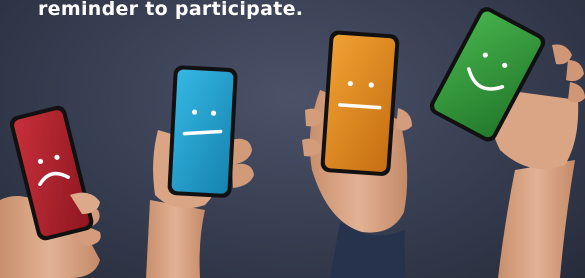 The image size is (585, 278). What do you see at coordinates (360, 103) in the screenshot?
I see `phone-orange-neutral` at bounding box center [360, 103].